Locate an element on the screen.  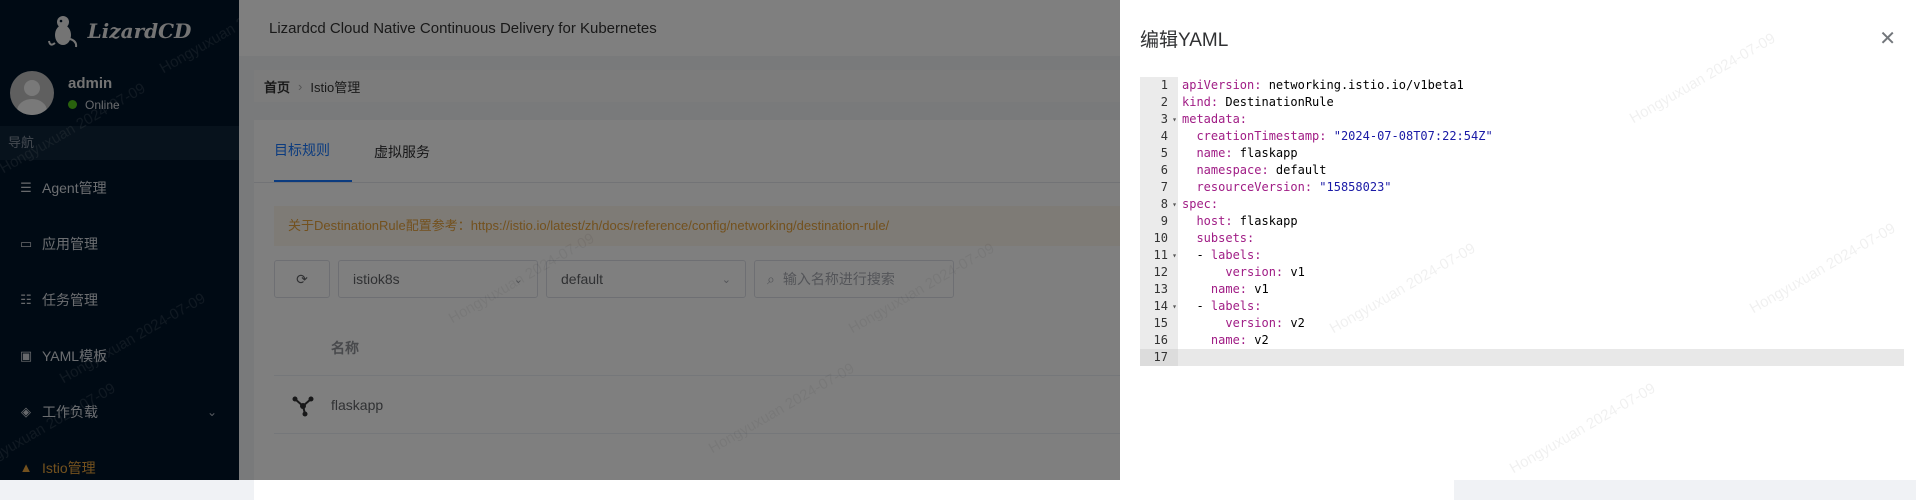
line-number: 16 is located at coordinates (1159, 340).